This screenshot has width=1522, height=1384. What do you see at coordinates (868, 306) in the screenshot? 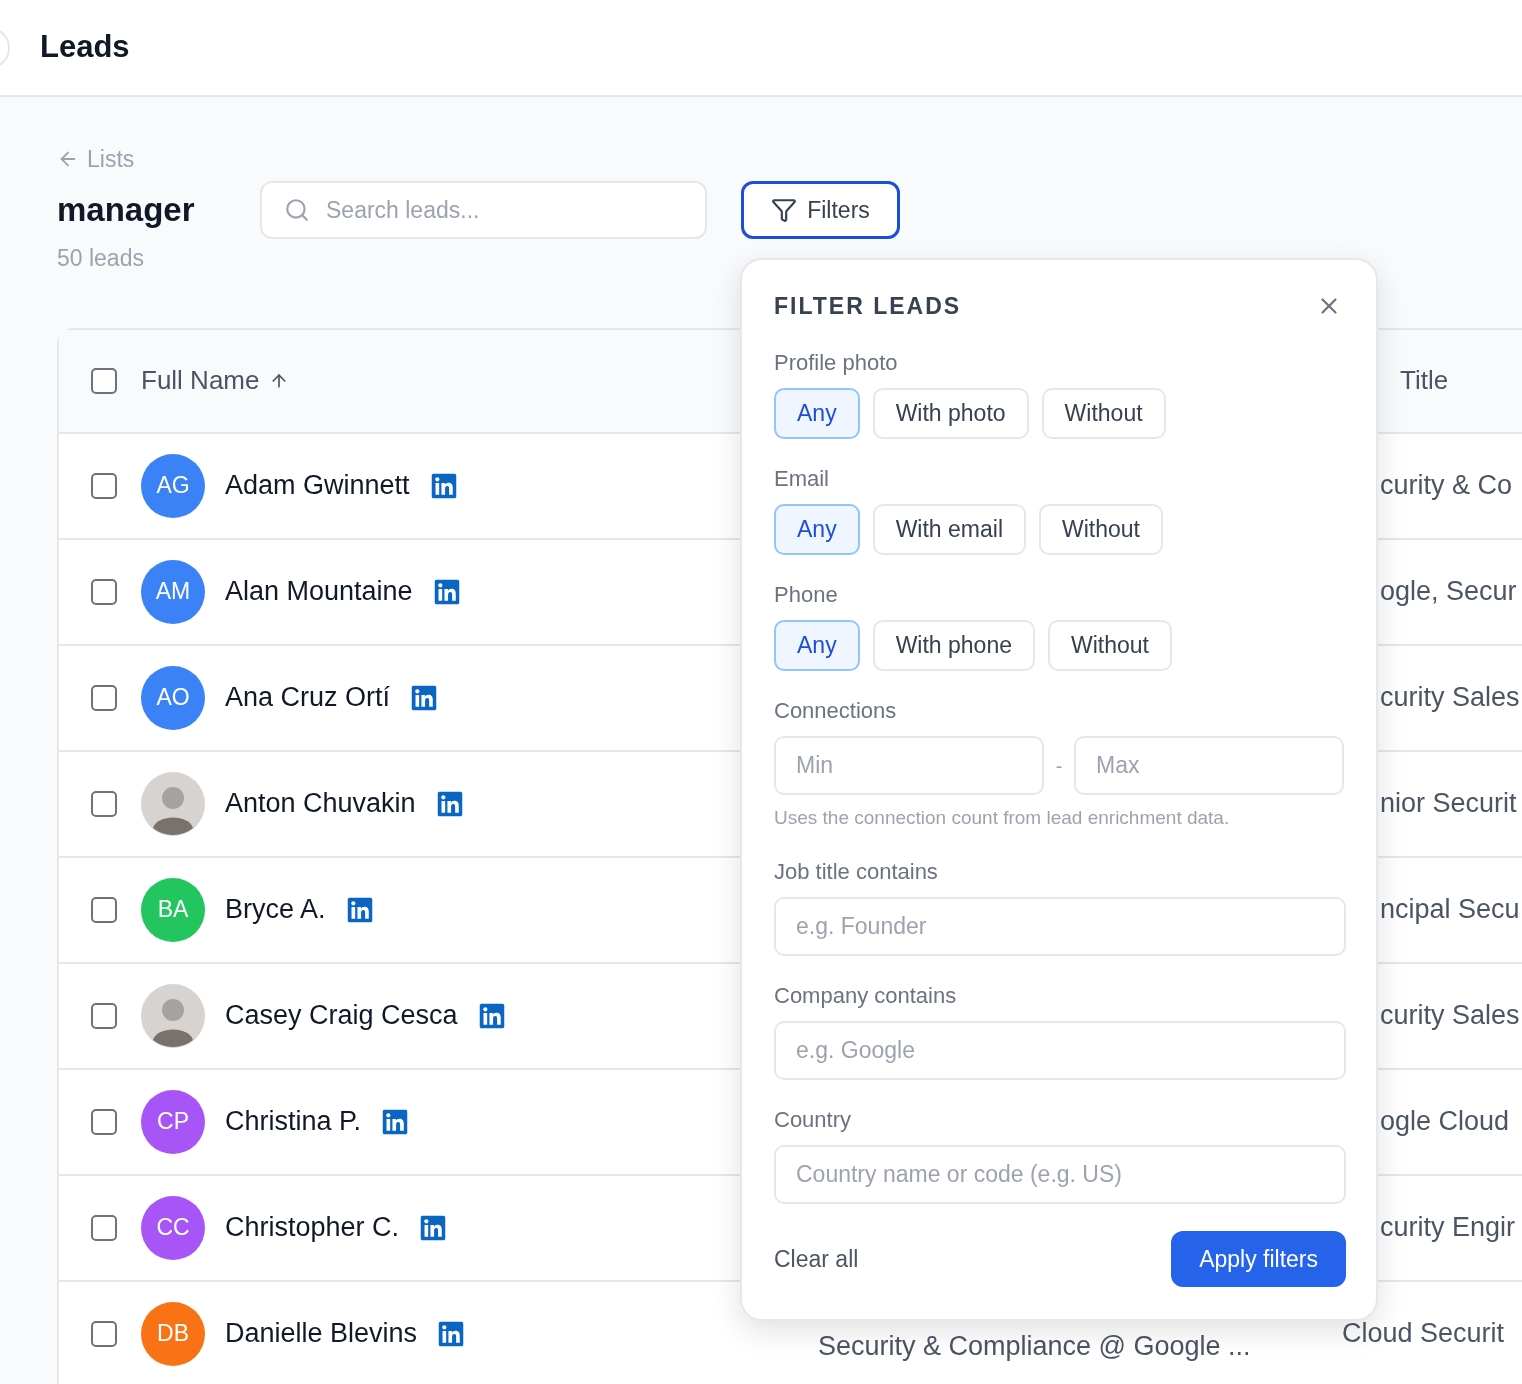
I see `panel-title: FILTER LEADS` at bounding box center [868, 306].